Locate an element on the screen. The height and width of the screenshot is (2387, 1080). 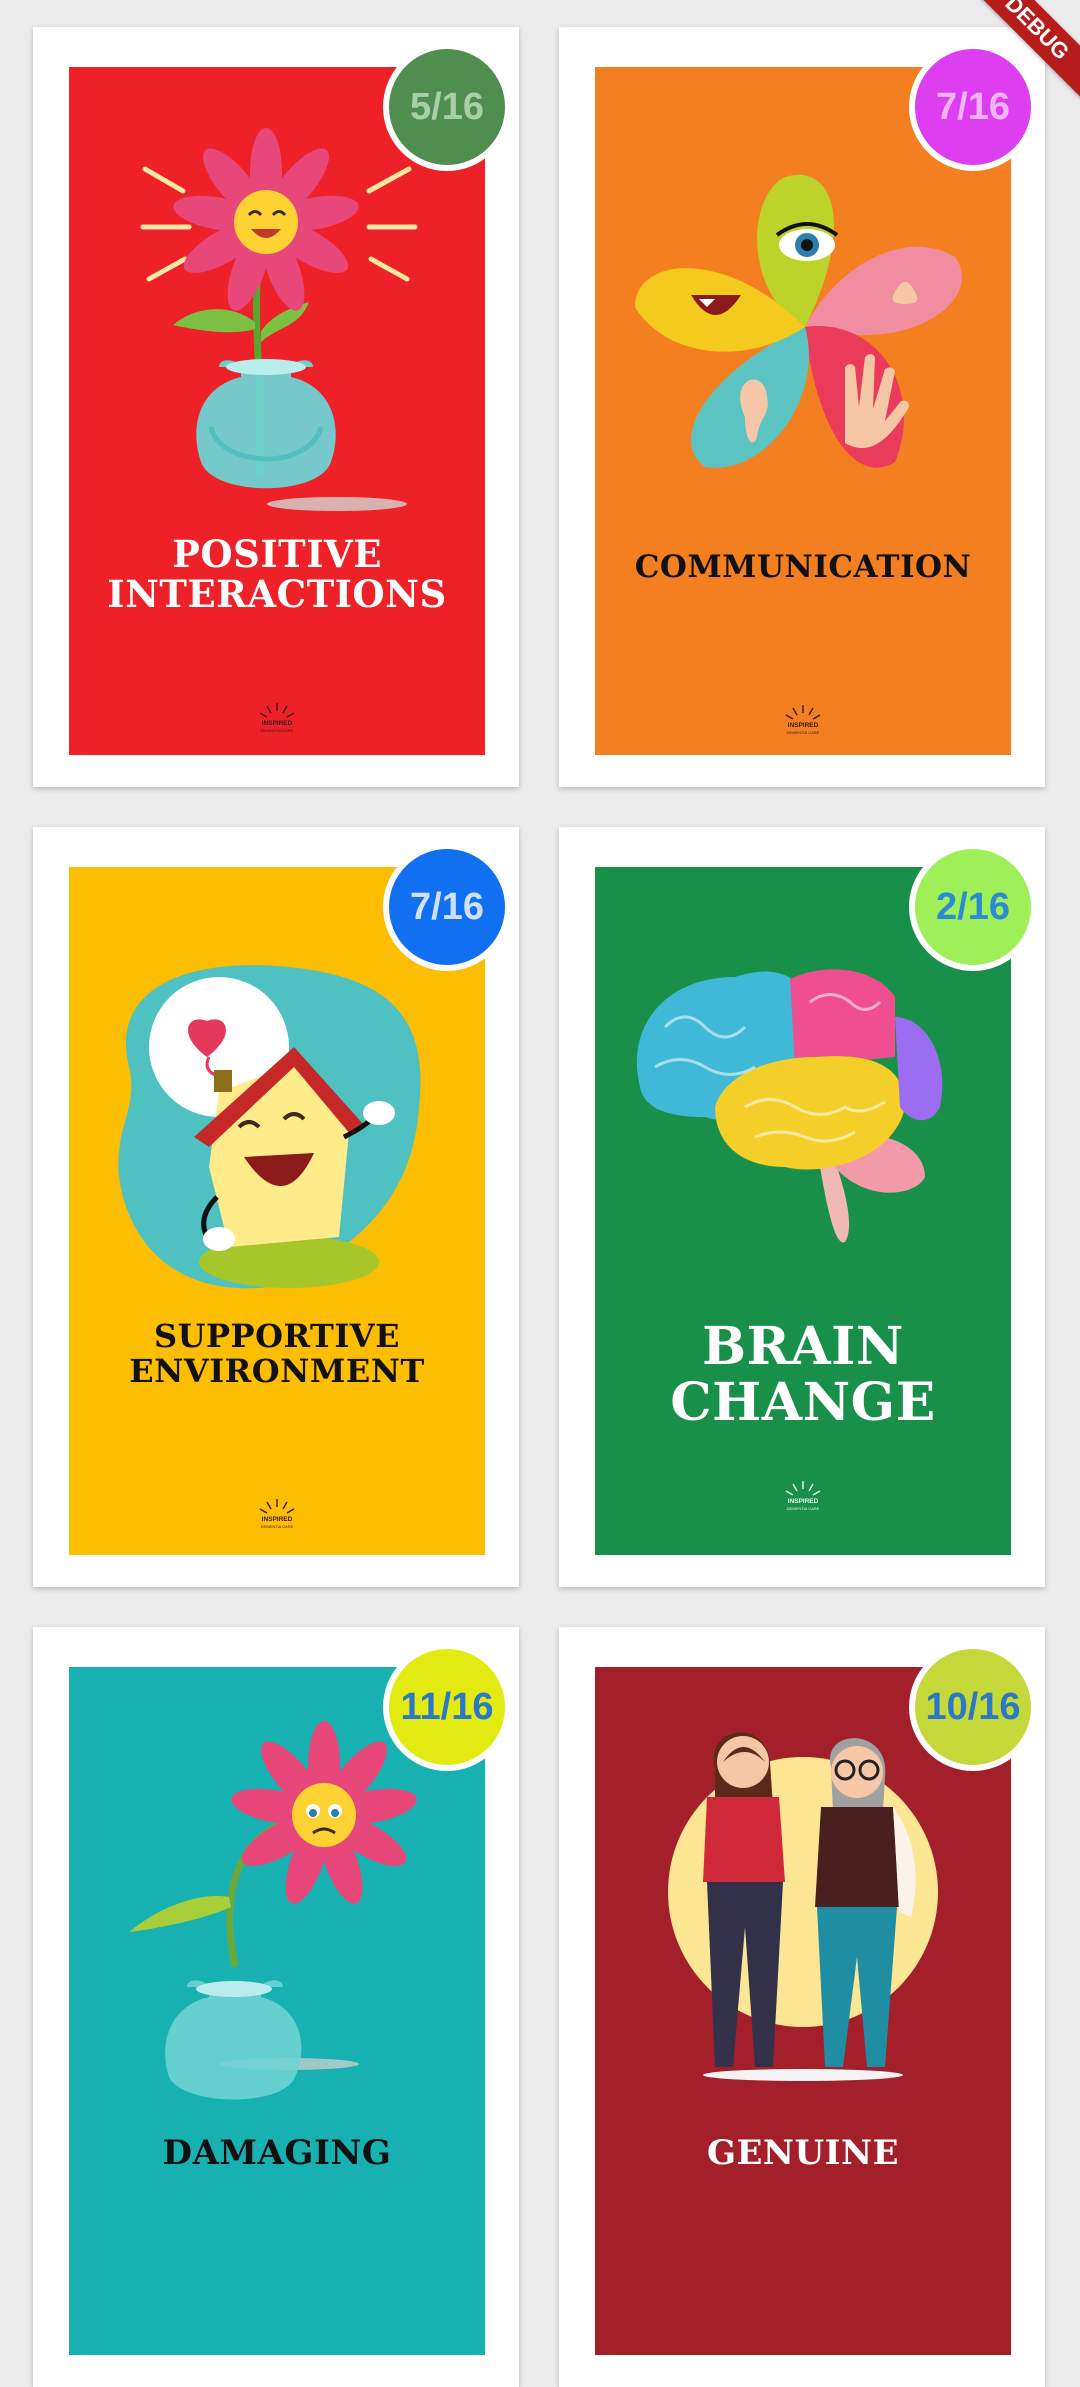
card-title-line2: ENVIRONMENT is located at coordinates (277, 1370).